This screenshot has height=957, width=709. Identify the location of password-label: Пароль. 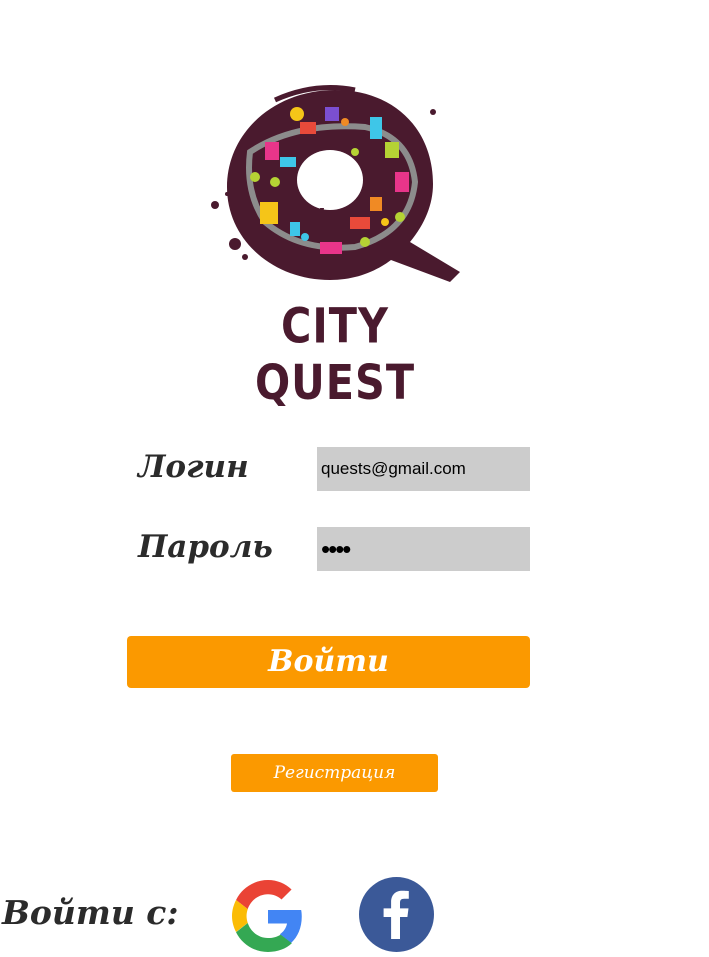
(205, 547).